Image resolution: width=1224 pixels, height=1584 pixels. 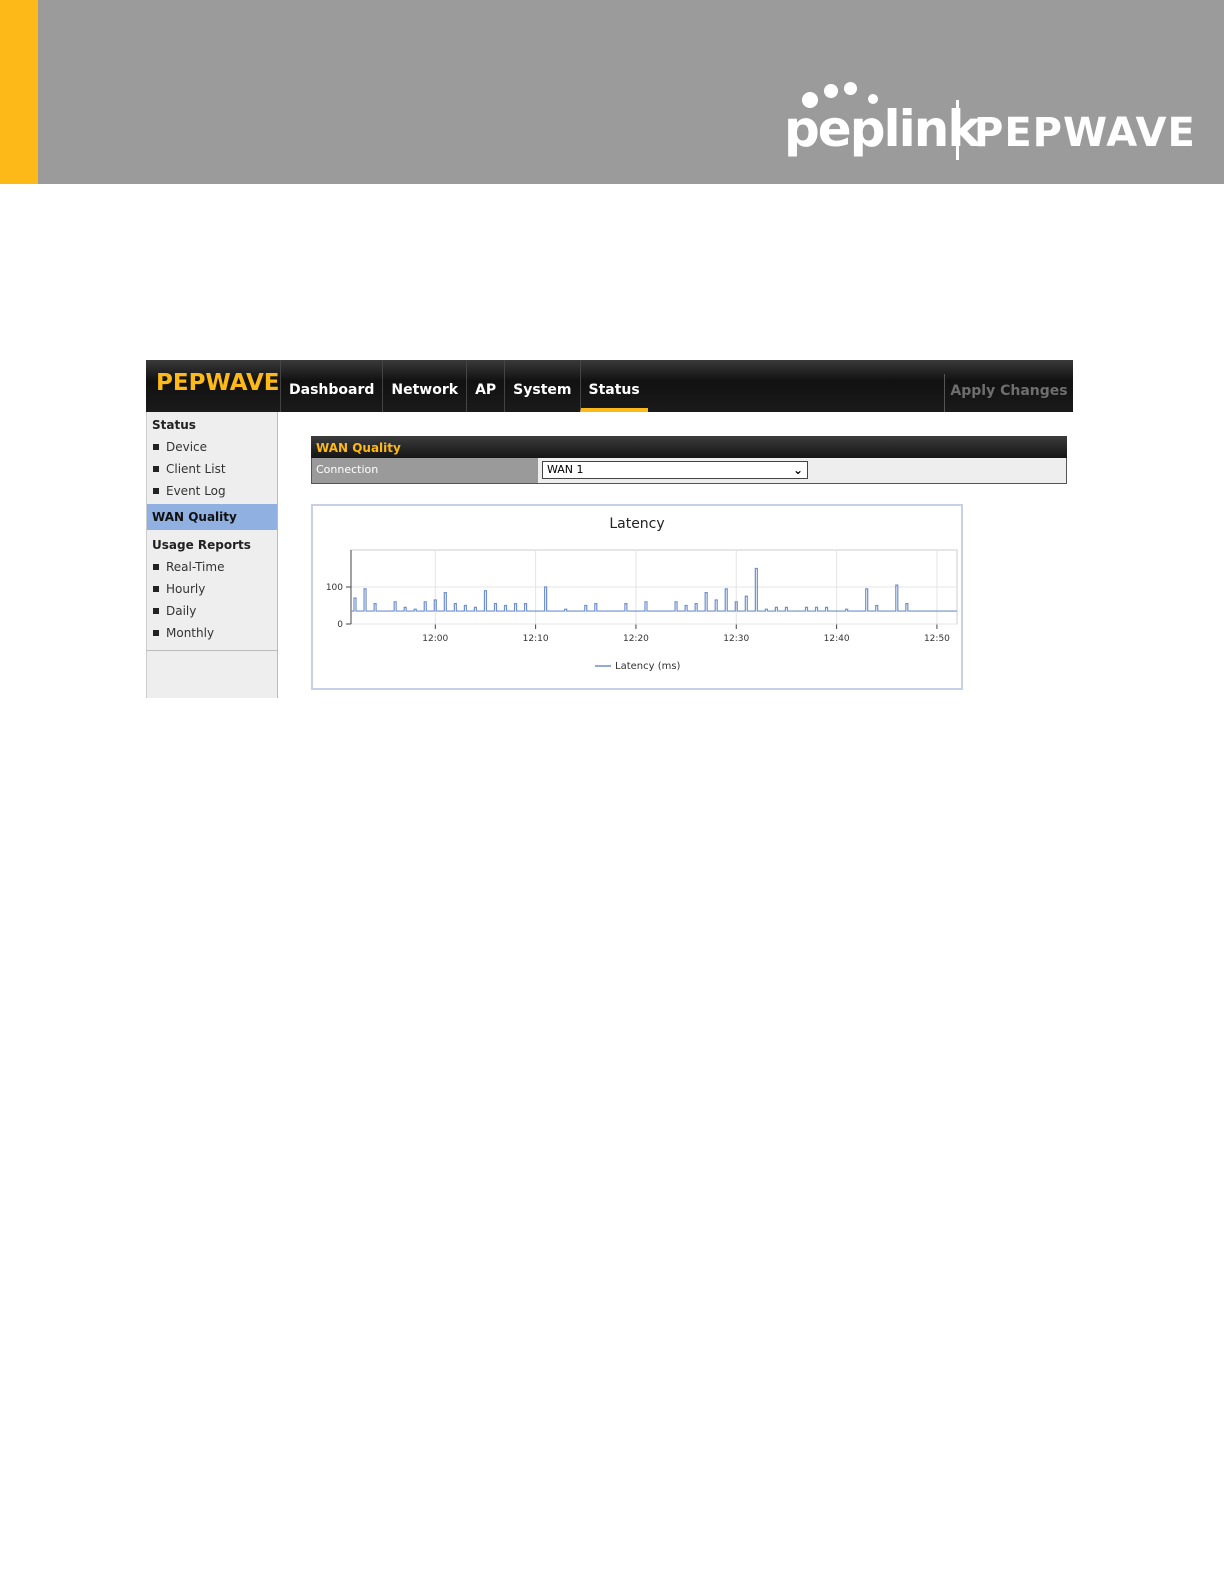 I want to click on connection-select: WAN 1 ⌄, so click(x=675, y=470).